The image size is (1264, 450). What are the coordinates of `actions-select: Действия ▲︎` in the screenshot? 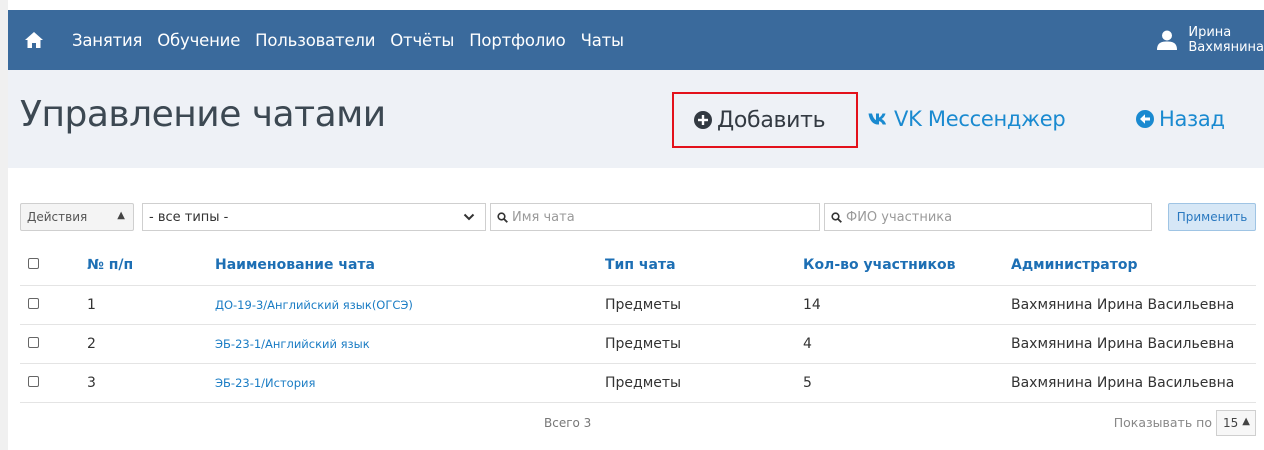 It's located at (77, 217).